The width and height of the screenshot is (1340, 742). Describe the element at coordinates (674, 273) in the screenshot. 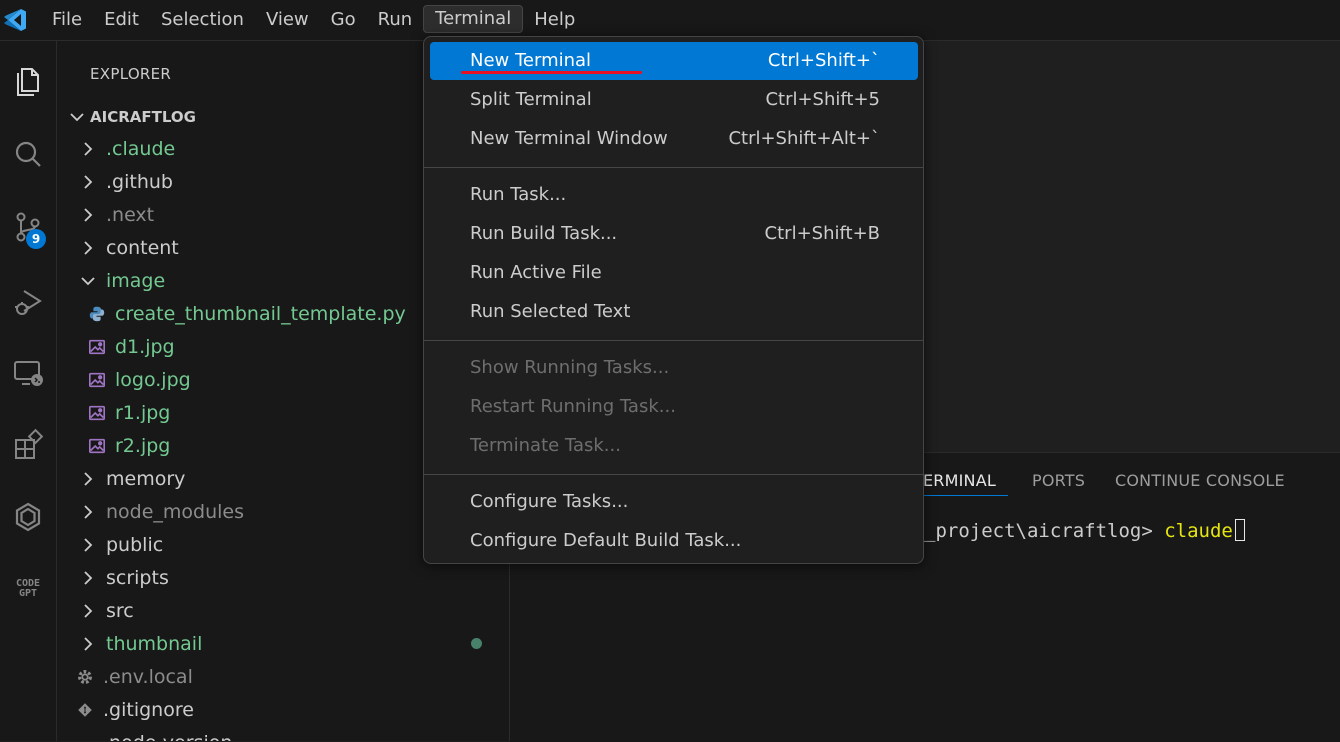

I see `menu-item-run-active-file: Run Active File` at that location.